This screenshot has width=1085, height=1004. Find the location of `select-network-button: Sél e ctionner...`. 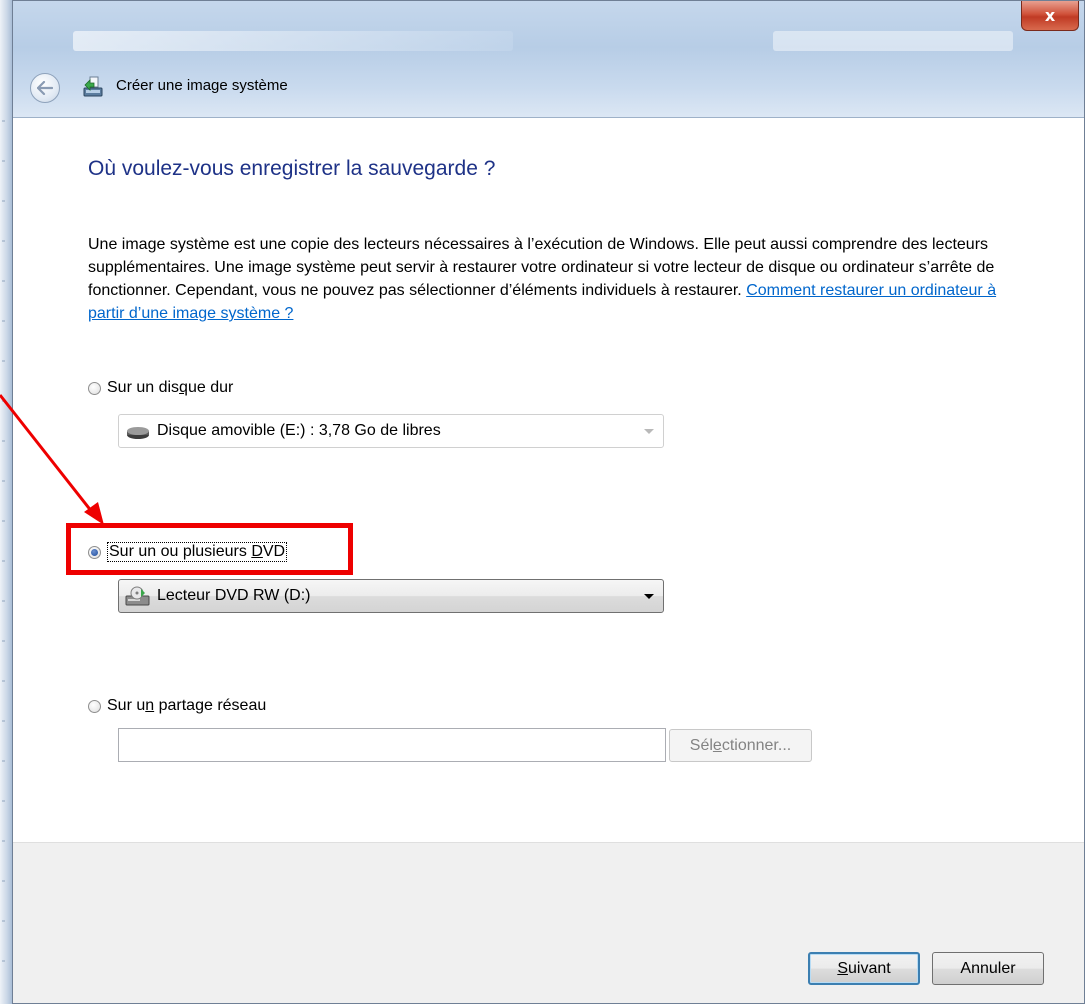

select-network-button: Sél e ctionner... is located at coordinates (740, 745).